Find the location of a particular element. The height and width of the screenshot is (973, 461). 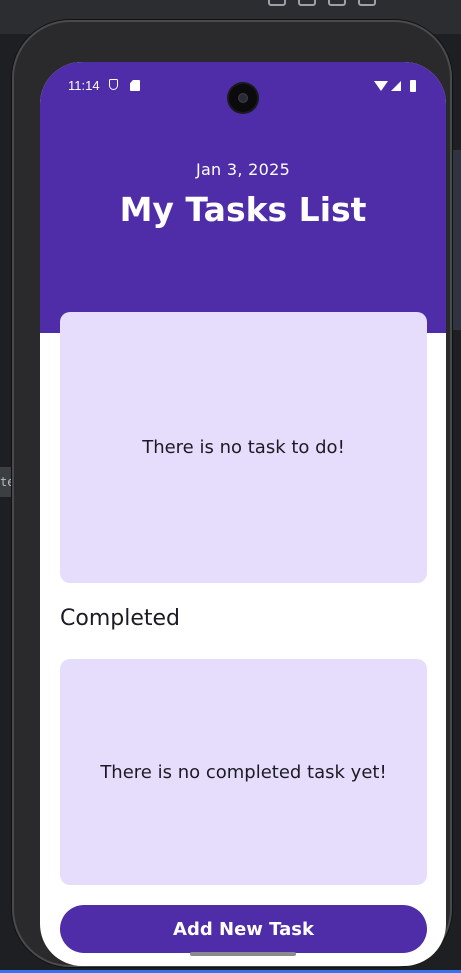

todo-empty-message: There is no task to do! is located at coordinates (243, 447).